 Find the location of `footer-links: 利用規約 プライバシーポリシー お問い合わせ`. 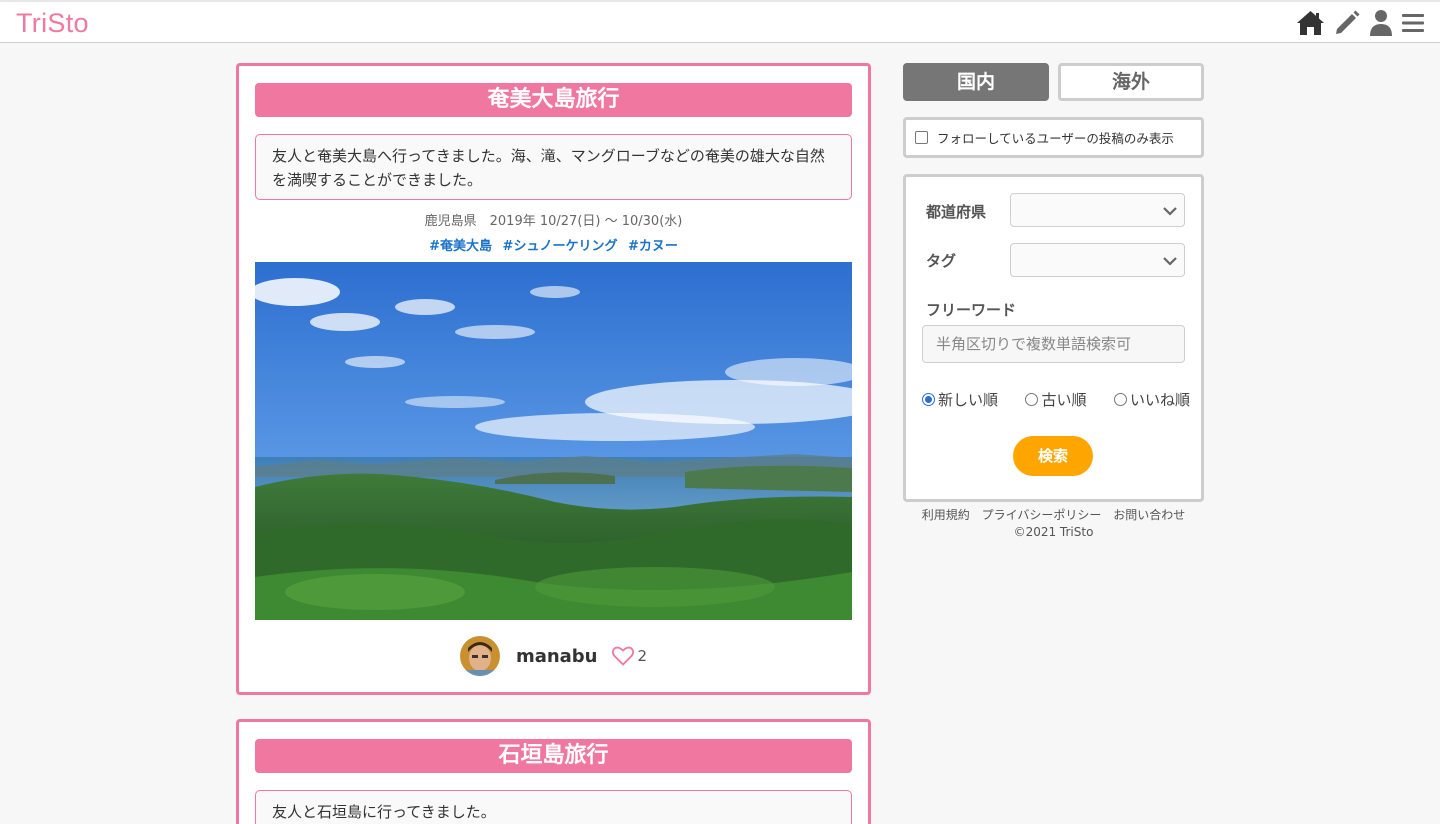

footer-links: 利用規約 プライバシーポリシー お問い合わせ is located at coordinates (1053, 514).